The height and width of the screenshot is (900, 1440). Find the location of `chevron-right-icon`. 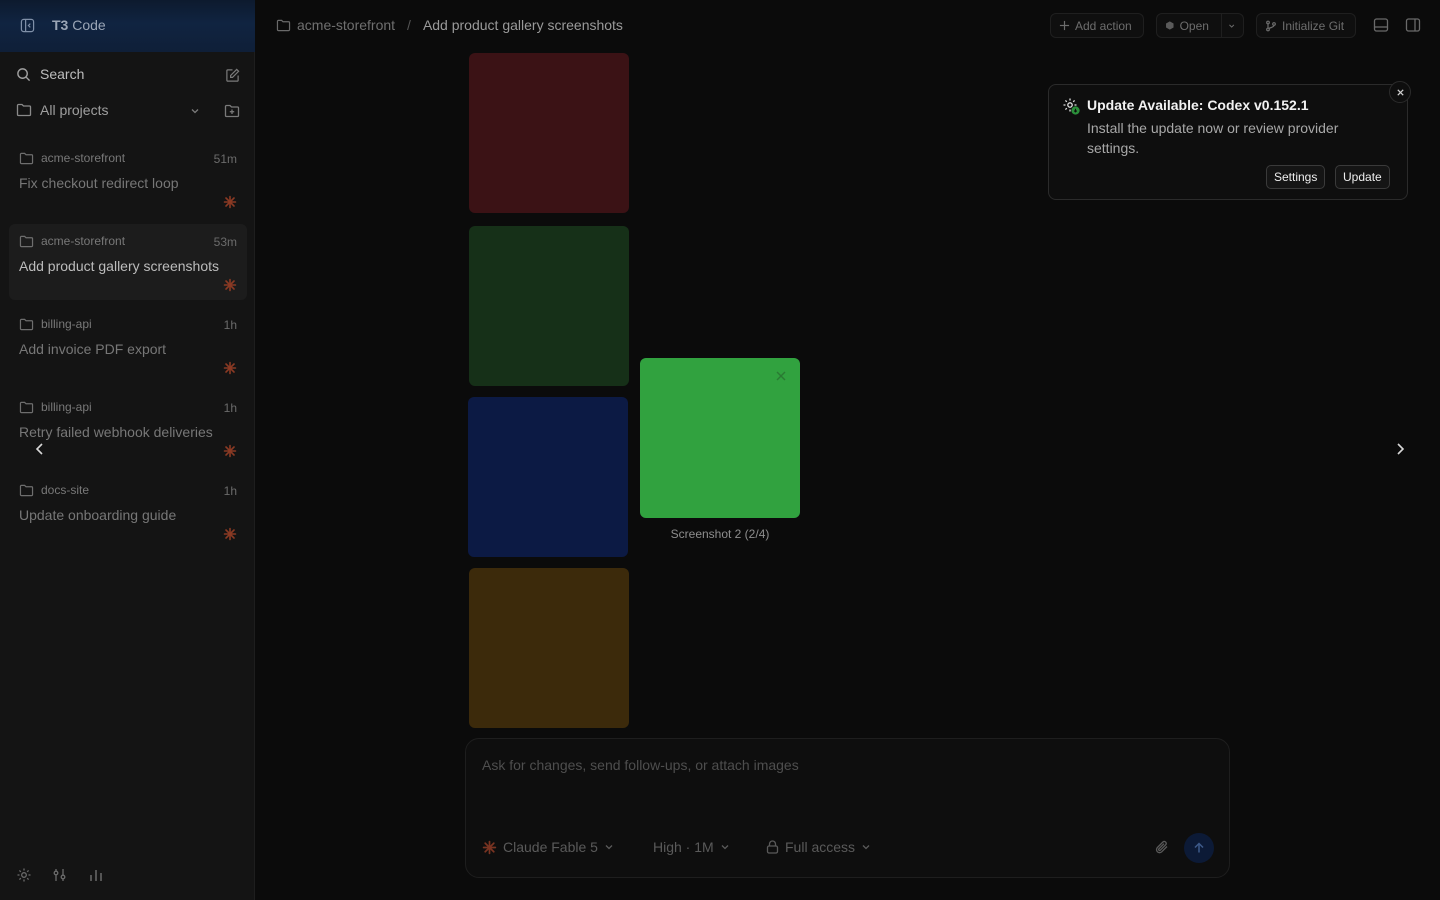

chevron-right-icon is located at coordinates (1400, 449).